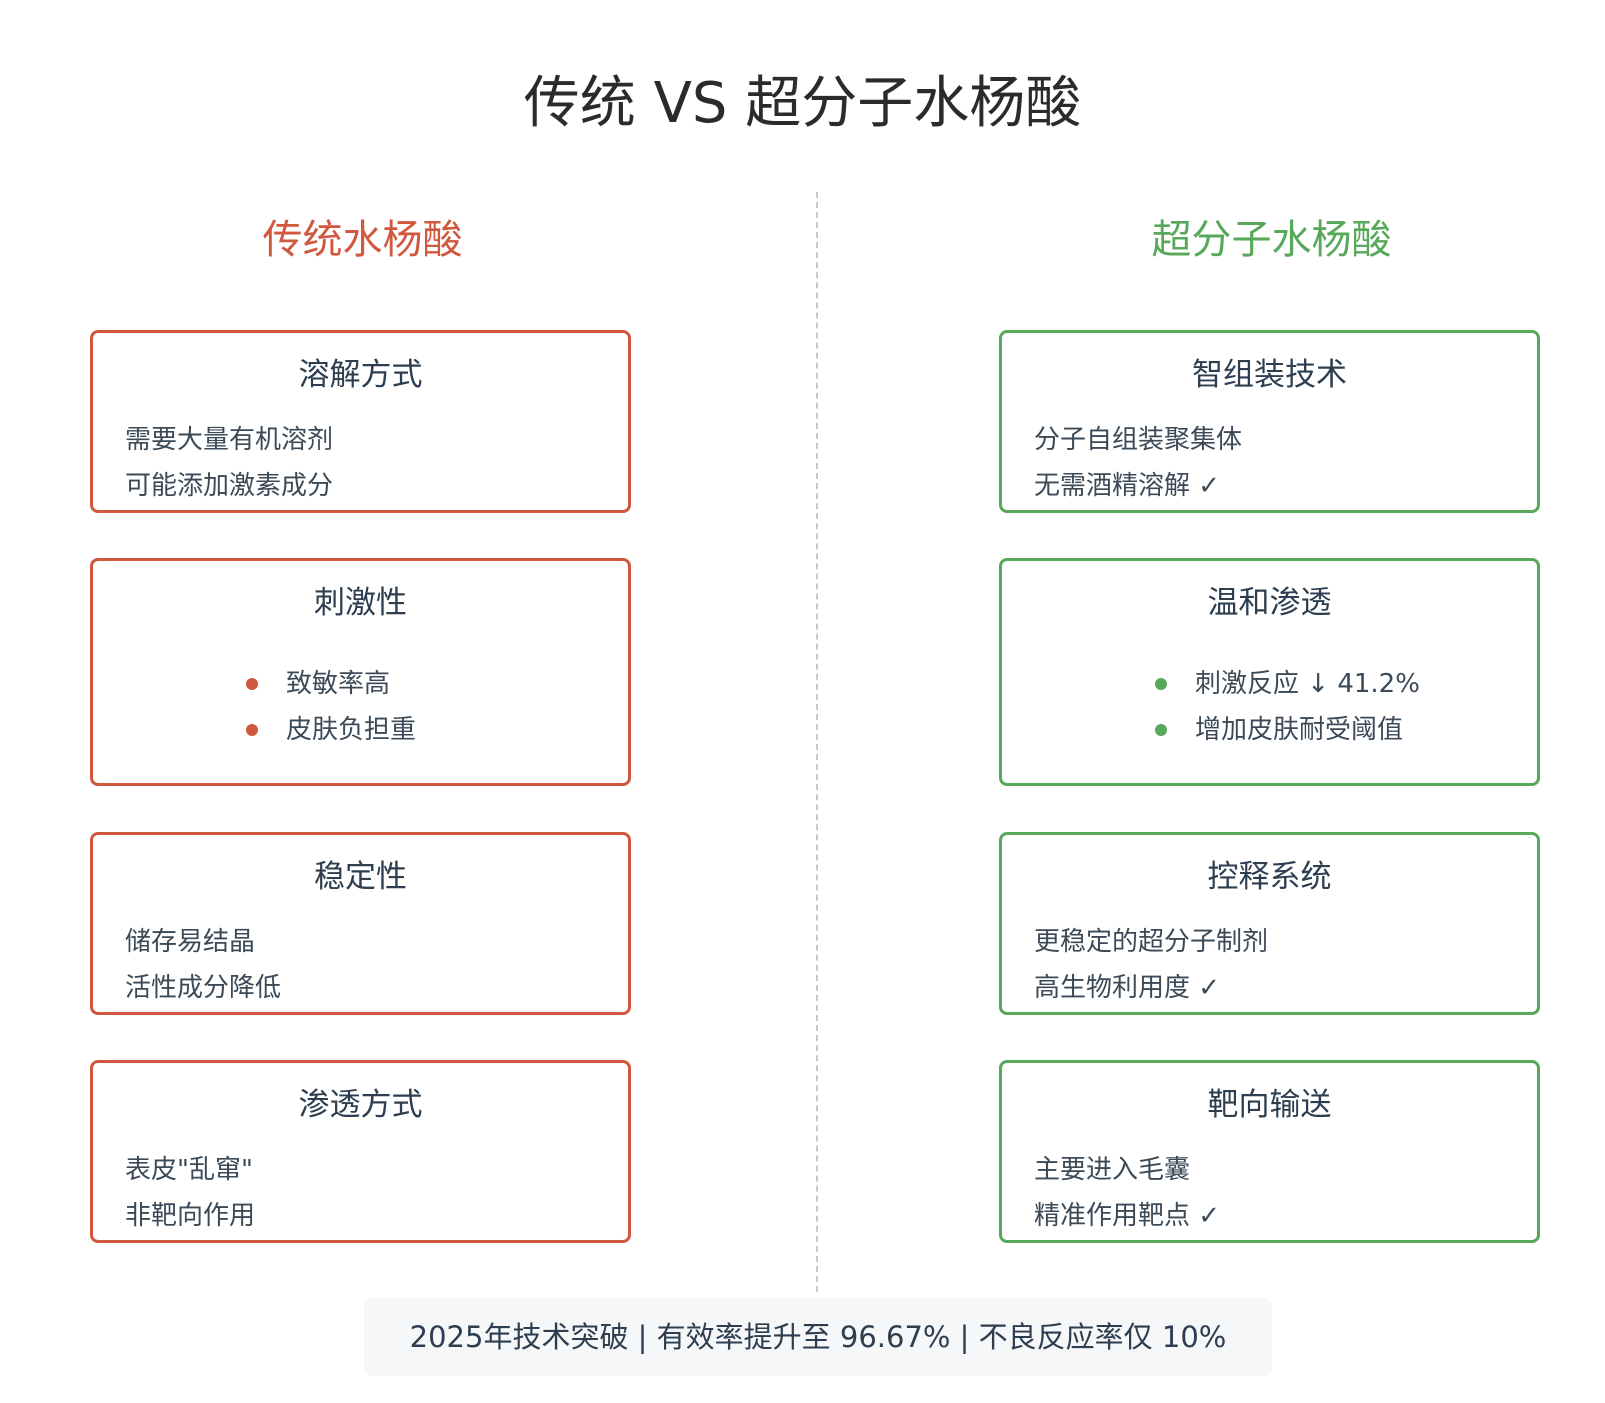 The height and width of the screenshot is (1403, 1605). Describe the element at coordinates (1269, 421) in the screenshot. I see `card-assembly-supramolecular: 智组装技术 分子自组装聚集体 无需酒精溶解 ✓` at that location.